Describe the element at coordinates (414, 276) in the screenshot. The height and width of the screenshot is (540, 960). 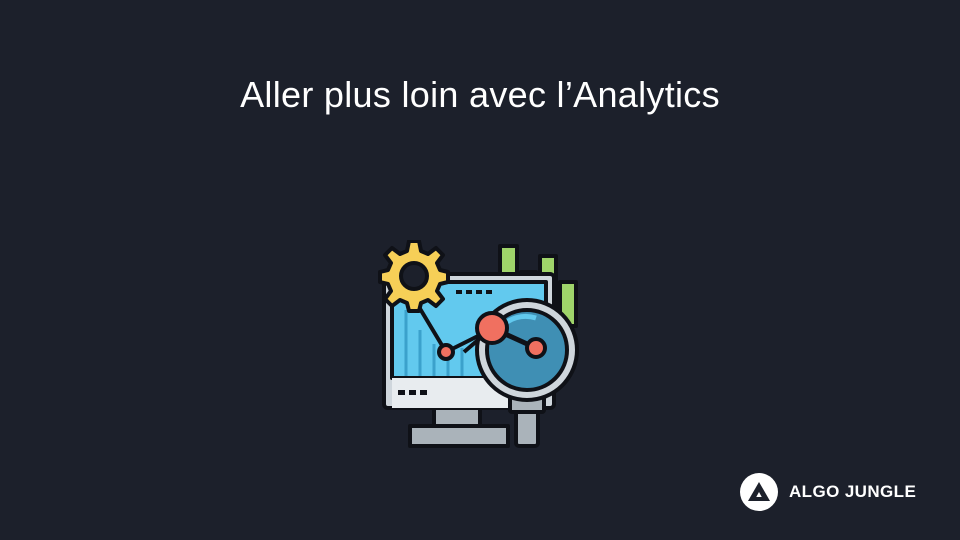
I see `gear-icon` at that location.